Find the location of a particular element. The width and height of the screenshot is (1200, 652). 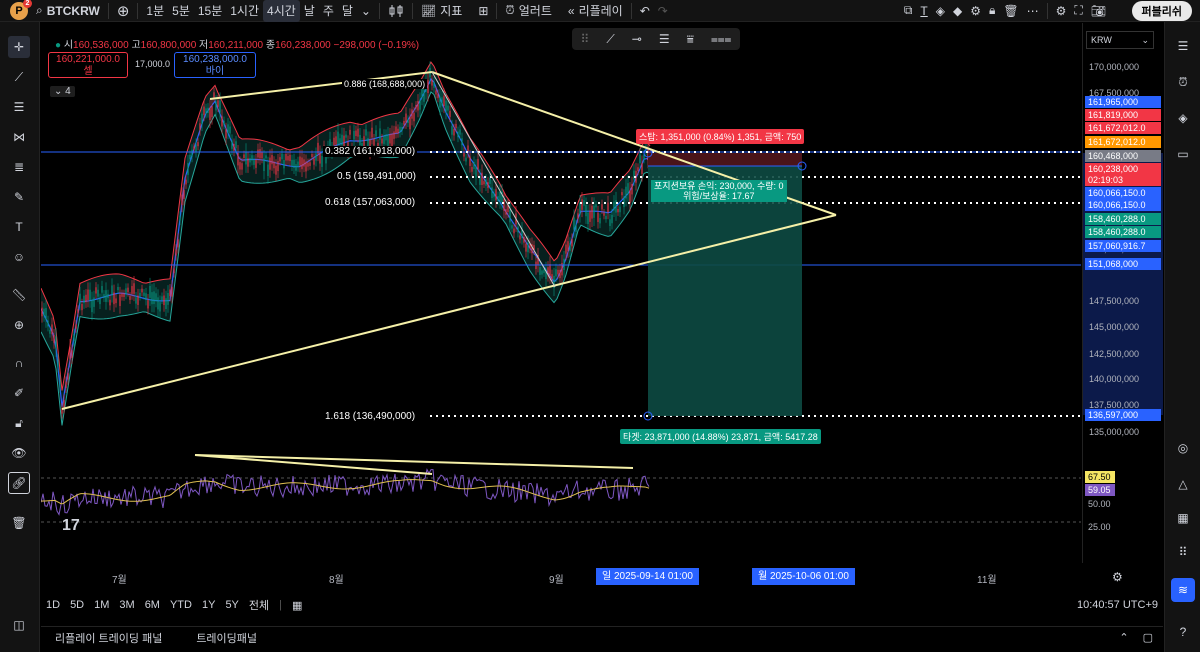

camera-icon: 📷︎ is located at coordinates (1098, 11).